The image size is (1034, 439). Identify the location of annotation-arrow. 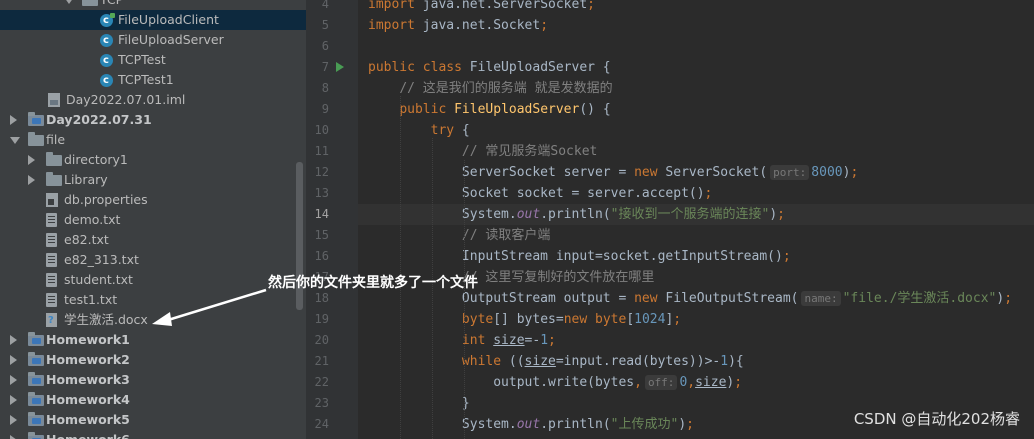
(209, 307).